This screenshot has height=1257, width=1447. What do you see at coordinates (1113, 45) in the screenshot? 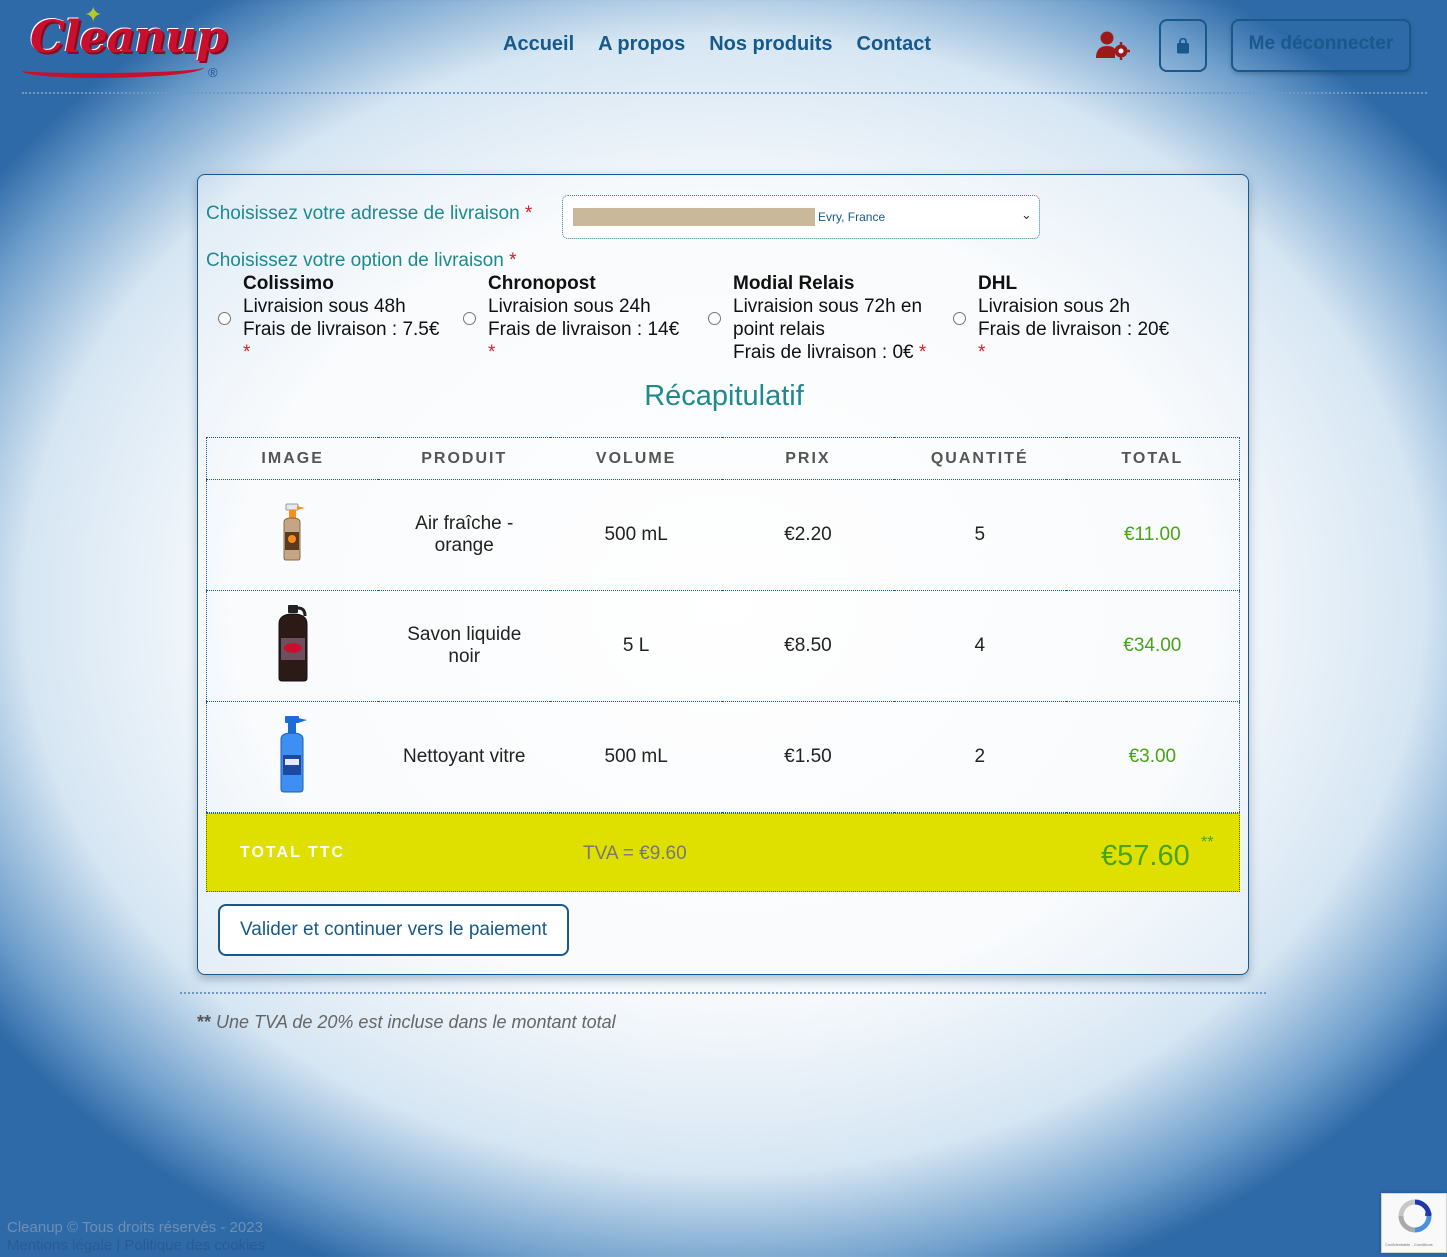
I see `user-settings-icon` at bounding box center [1113, 45].